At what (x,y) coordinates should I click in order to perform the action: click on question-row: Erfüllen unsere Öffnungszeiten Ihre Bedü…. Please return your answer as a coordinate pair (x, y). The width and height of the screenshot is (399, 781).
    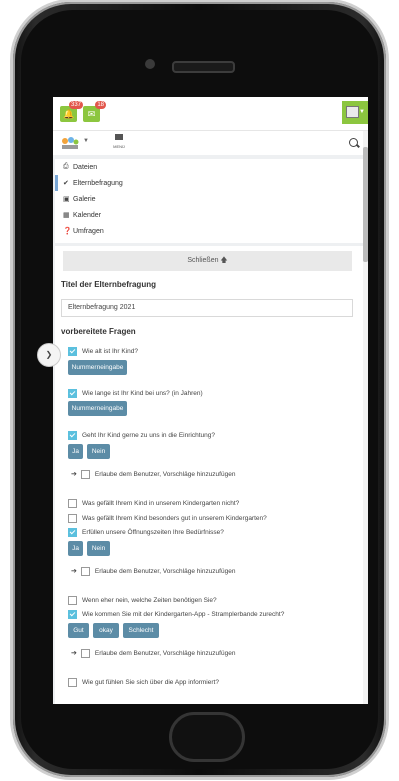
    Looking at the image, I should click on (146, 532).